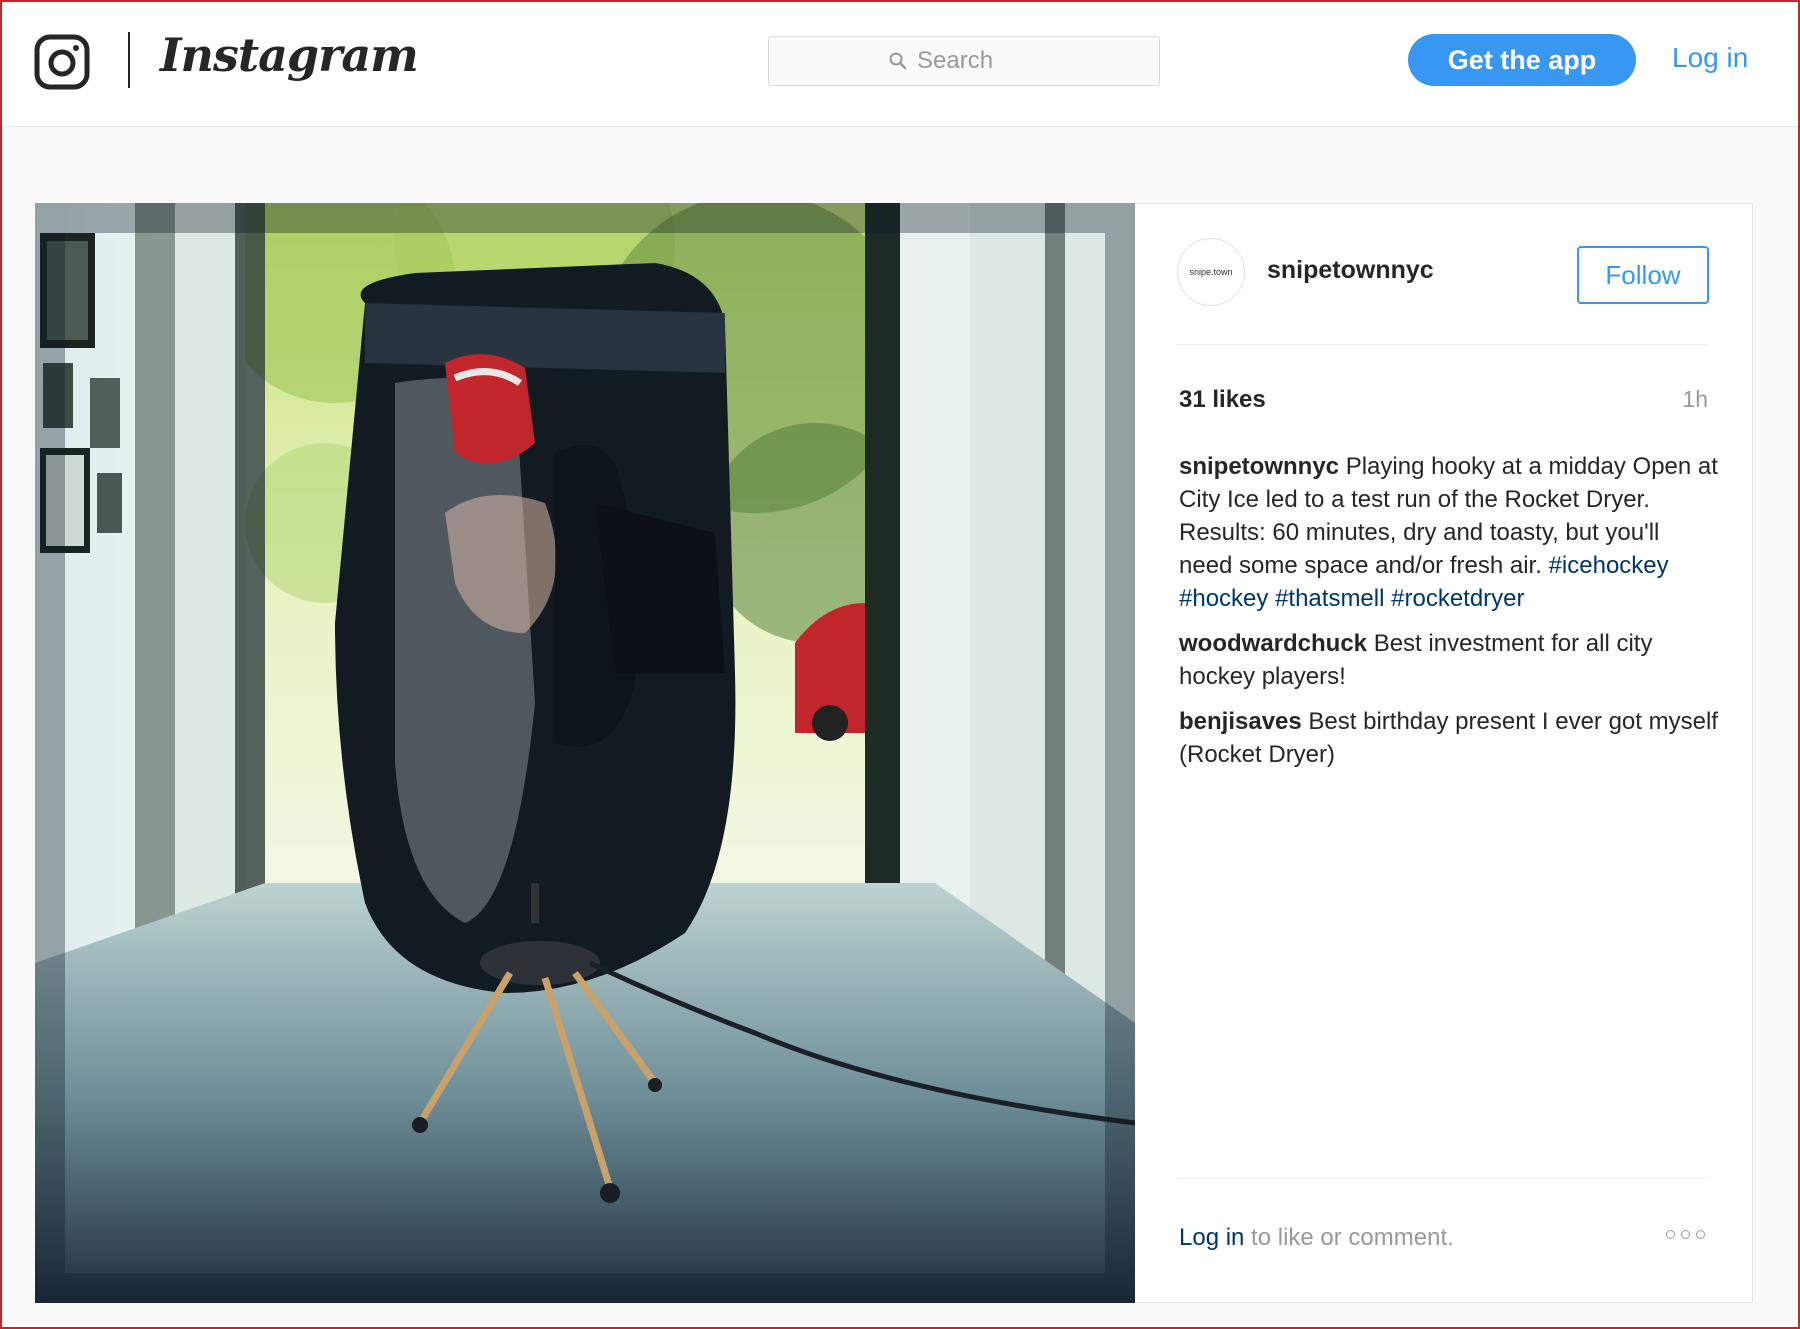 The image size is (1800, 1329). What do you see at coordinates (1695, 399) in the screenshot?
I see `post-time: 1h` at bounding box center [1695, 399].